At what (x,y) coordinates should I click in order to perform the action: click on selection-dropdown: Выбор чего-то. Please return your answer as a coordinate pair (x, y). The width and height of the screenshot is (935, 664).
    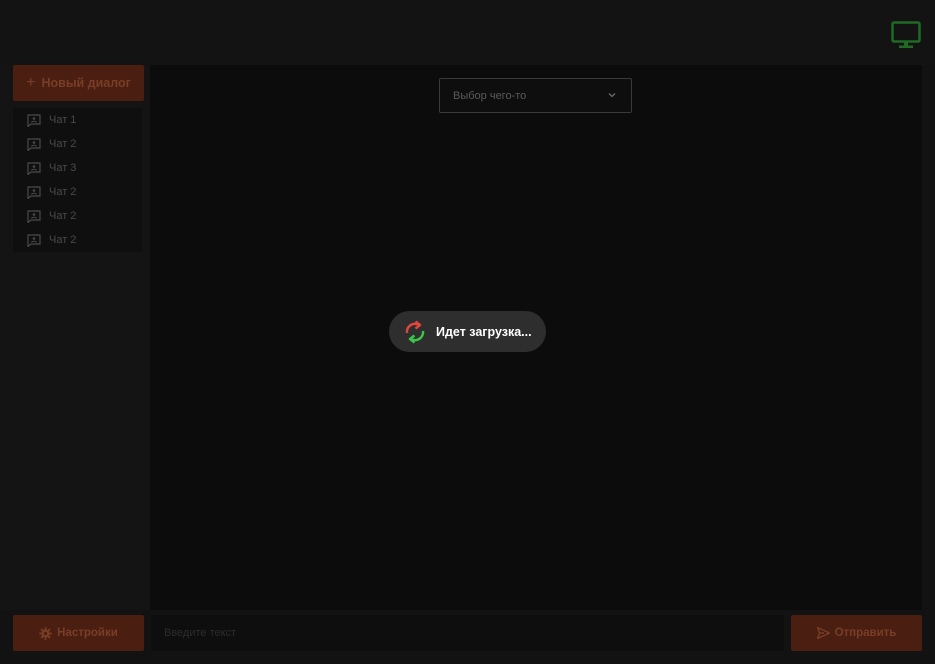
    Looking at the image, I should click on (535, 95).